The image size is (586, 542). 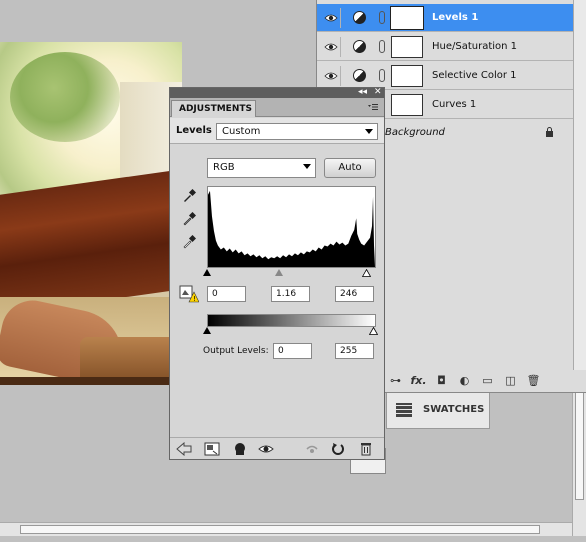 What do you see at coordinates (65, 97) in the screenshot?
I see `photo-foliage` at bounding box center [65, 97].